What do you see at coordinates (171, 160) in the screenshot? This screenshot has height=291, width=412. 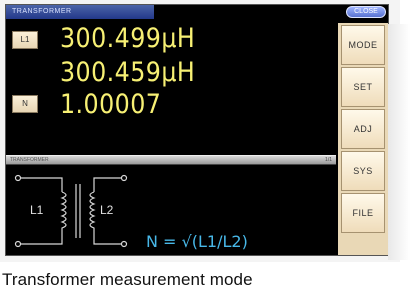 I see `status-bar: TRANSFORMER 1/1` at bounding box center [171, 160].